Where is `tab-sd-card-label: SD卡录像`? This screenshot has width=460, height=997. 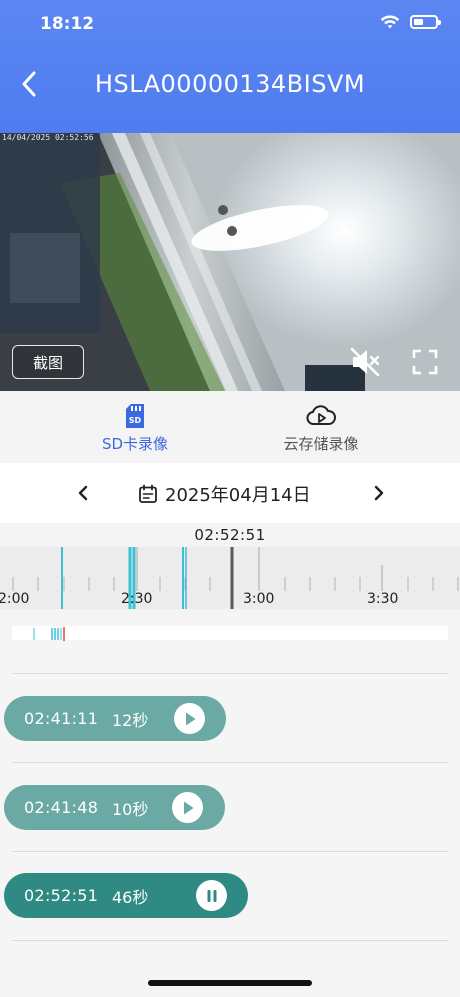
tab-sd-card-label: SD卡录像 is located at coordinates (135, 444).